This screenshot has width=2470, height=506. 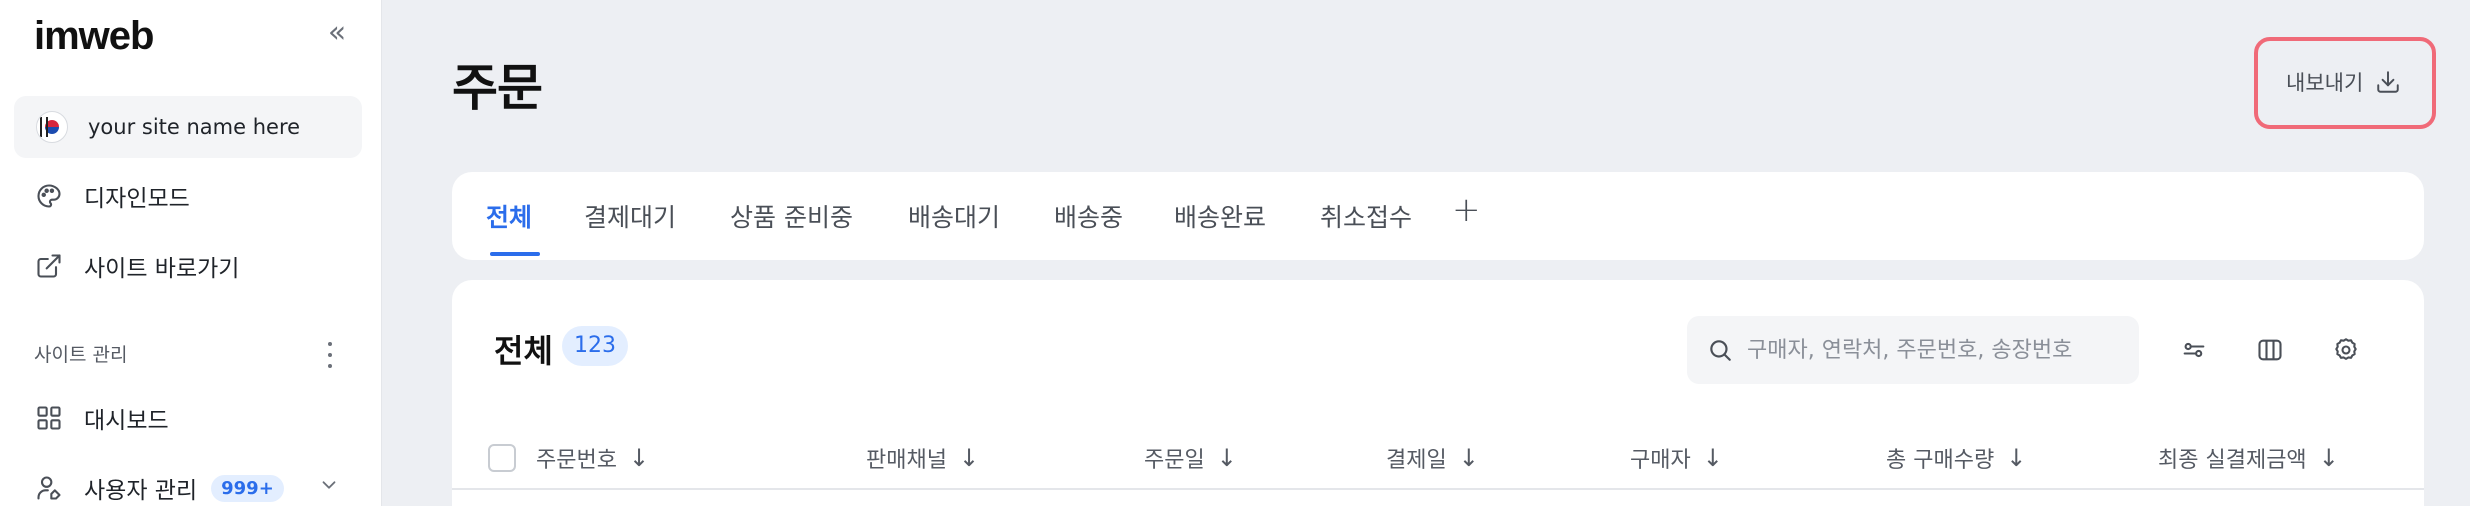 I want to click on list-title: 전체, so click(x=523, y=351).